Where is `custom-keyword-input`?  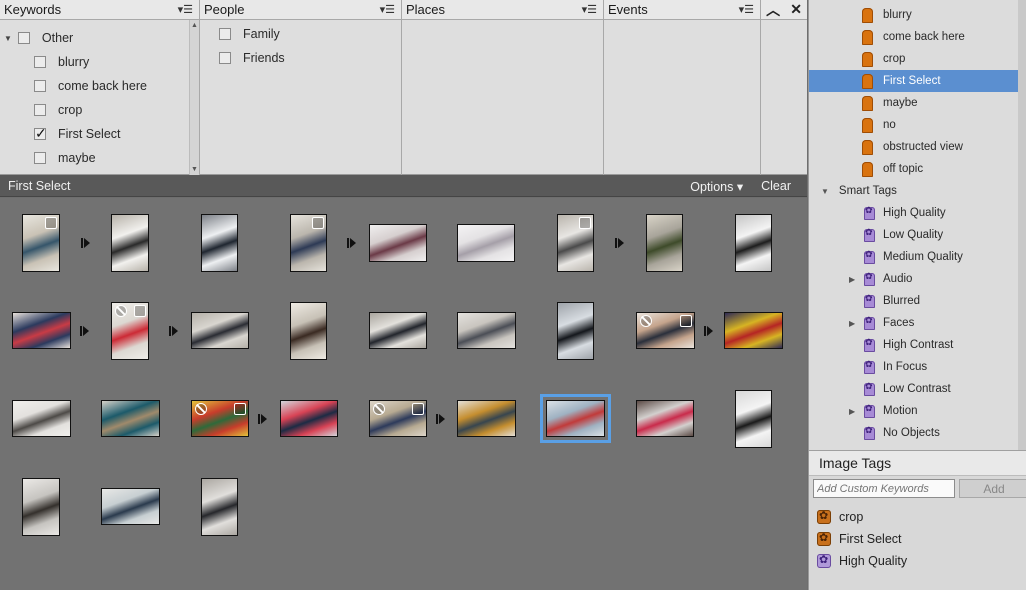
custom-keyword-input is located at coordinates (884, 488).